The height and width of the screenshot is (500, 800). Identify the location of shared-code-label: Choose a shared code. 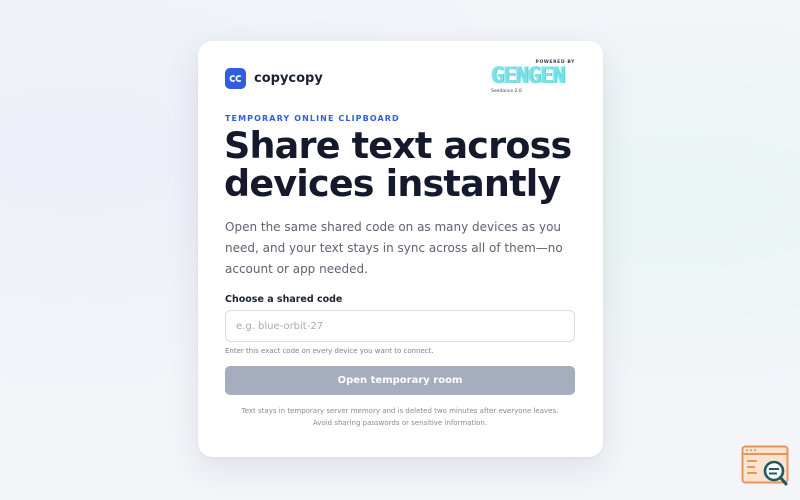
(284, 299).